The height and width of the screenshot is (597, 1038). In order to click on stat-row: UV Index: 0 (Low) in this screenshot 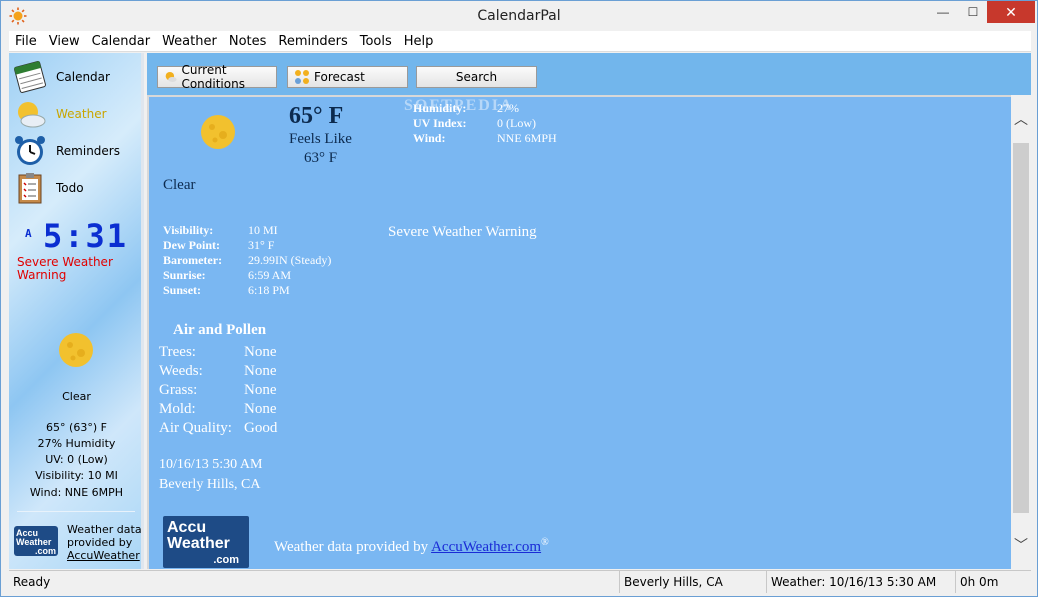, I will do `click(485, 123)`.